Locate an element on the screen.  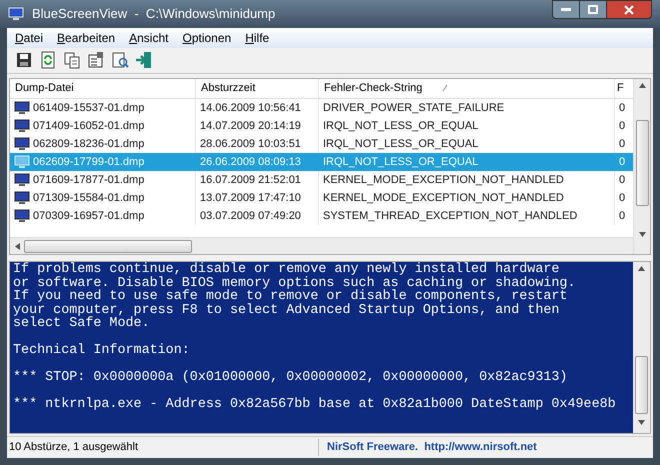
properties-icon is located at coordinates (96, 60).